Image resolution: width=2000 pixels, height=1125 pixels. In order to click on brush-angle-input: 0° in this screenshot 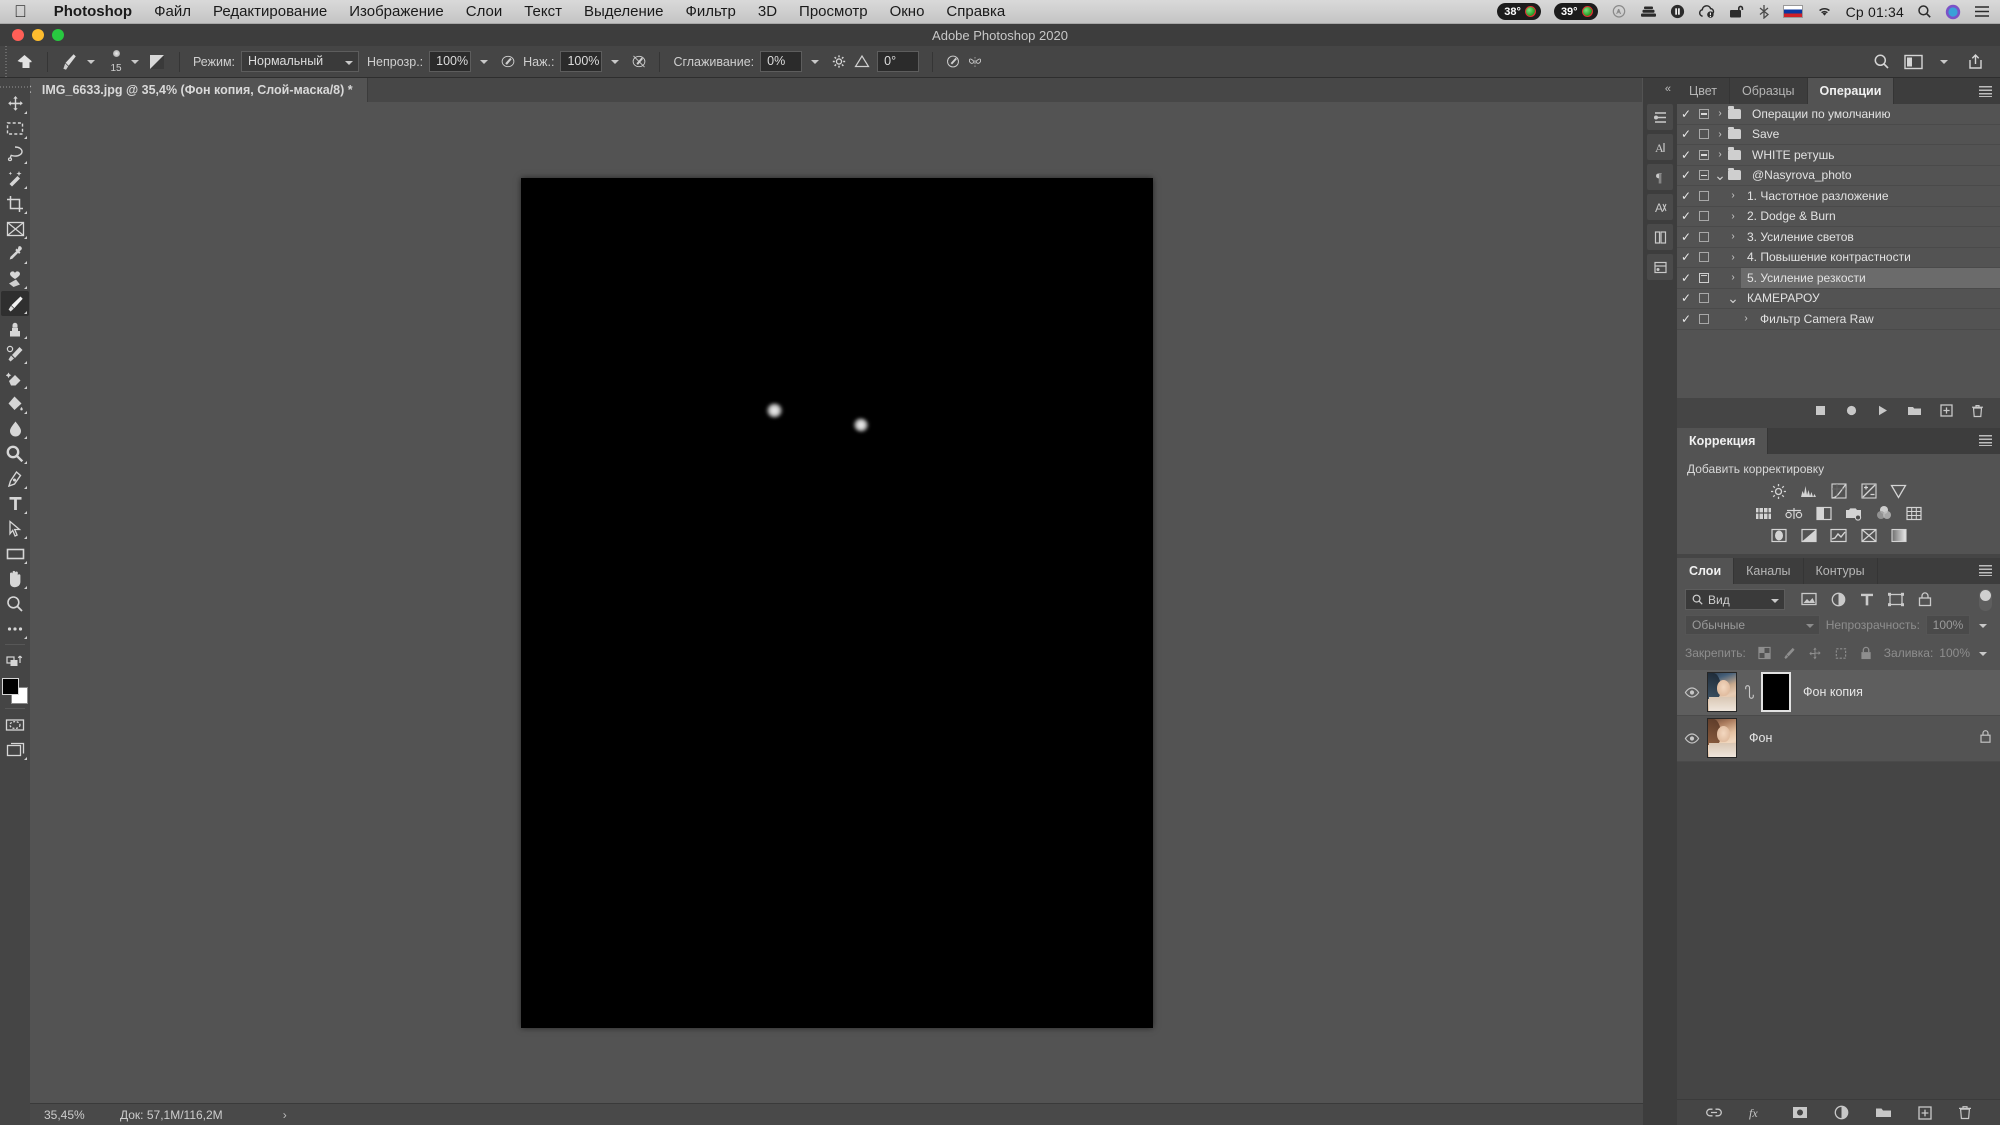, I will do `click(898, 61)`.